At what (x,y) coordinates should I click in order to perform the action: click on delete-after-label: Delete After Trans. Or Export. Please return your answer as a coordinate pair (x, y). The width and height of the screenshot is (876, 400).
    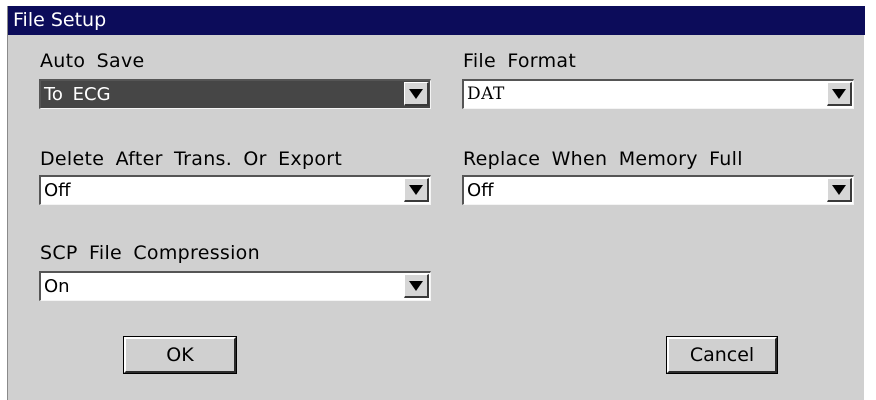
    Looking at the image, I should click on (191, 159).